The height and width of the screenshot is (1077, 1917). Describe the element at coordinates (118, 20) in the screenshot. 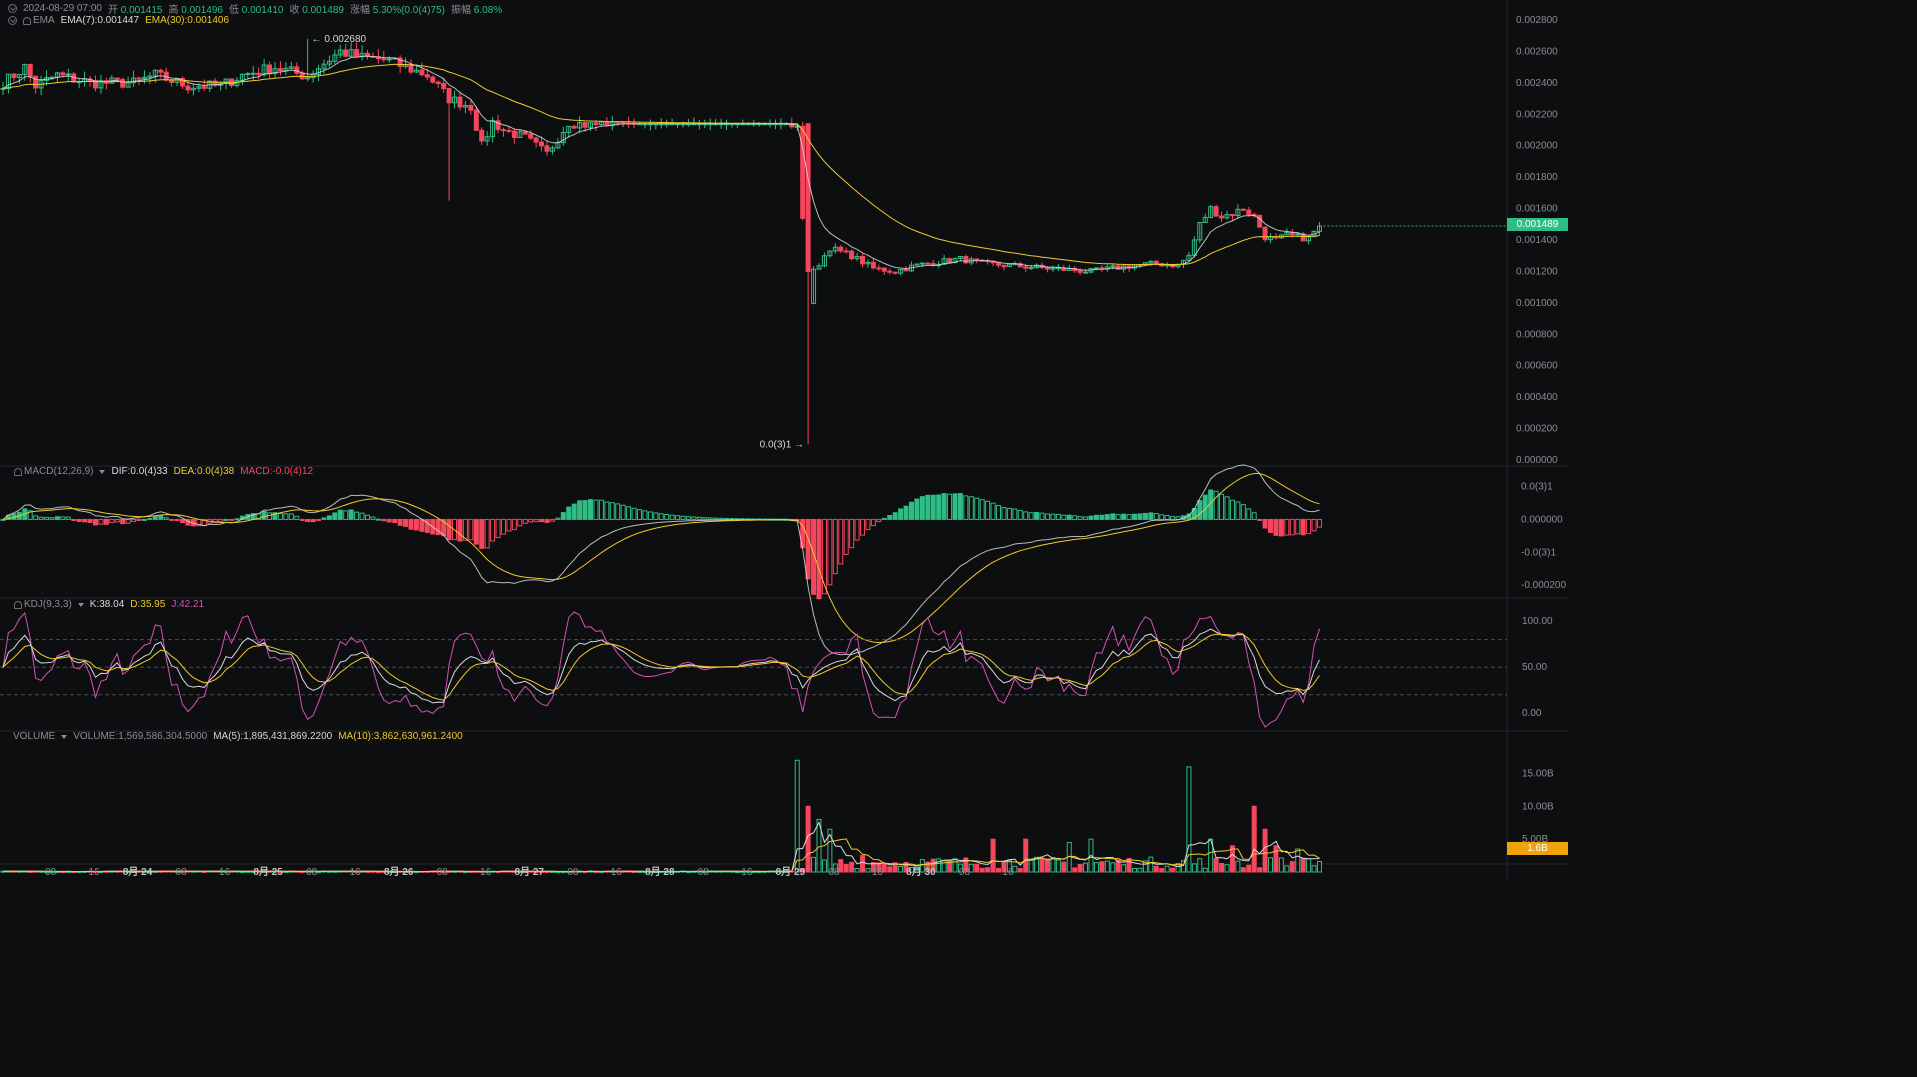

I see `ema-legend: EMA EMA(7):0.001447 EMA(30):0.001406` at that location.